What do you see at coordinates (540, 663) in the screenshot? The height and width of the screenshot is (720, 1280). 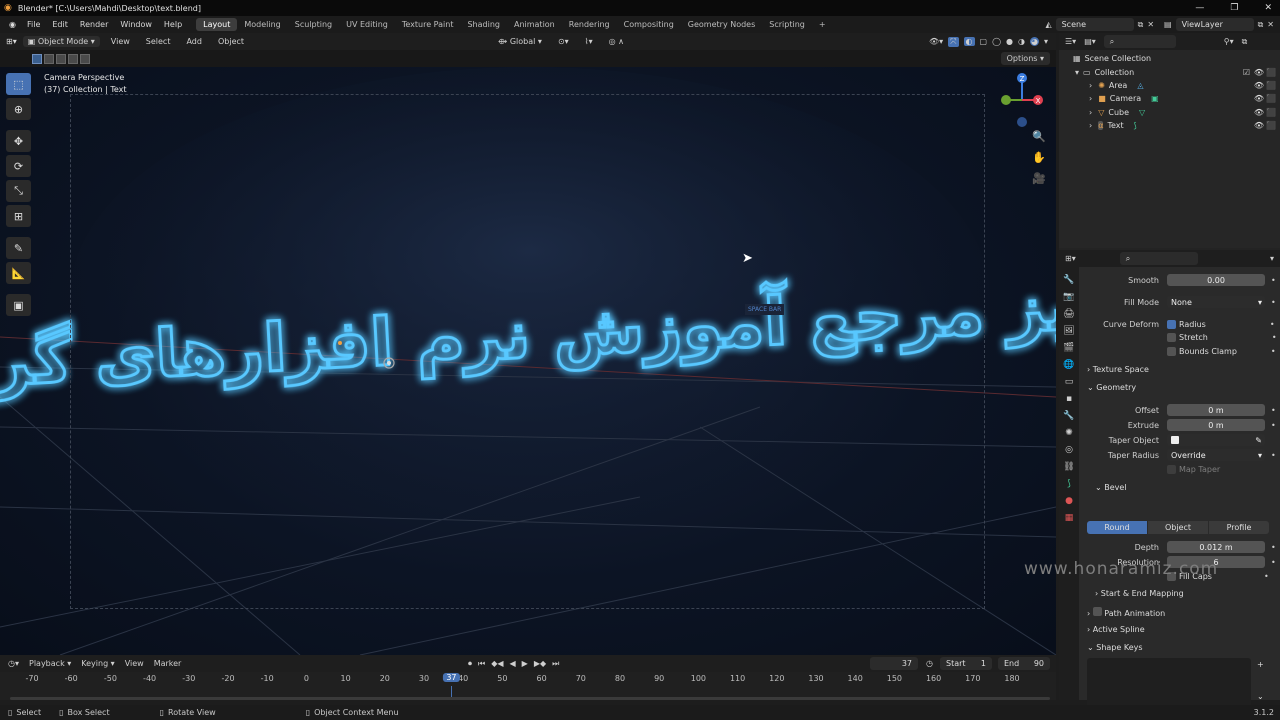 I see `next-keyframe-icon: ▶◆` at bounding box center [540, 663].